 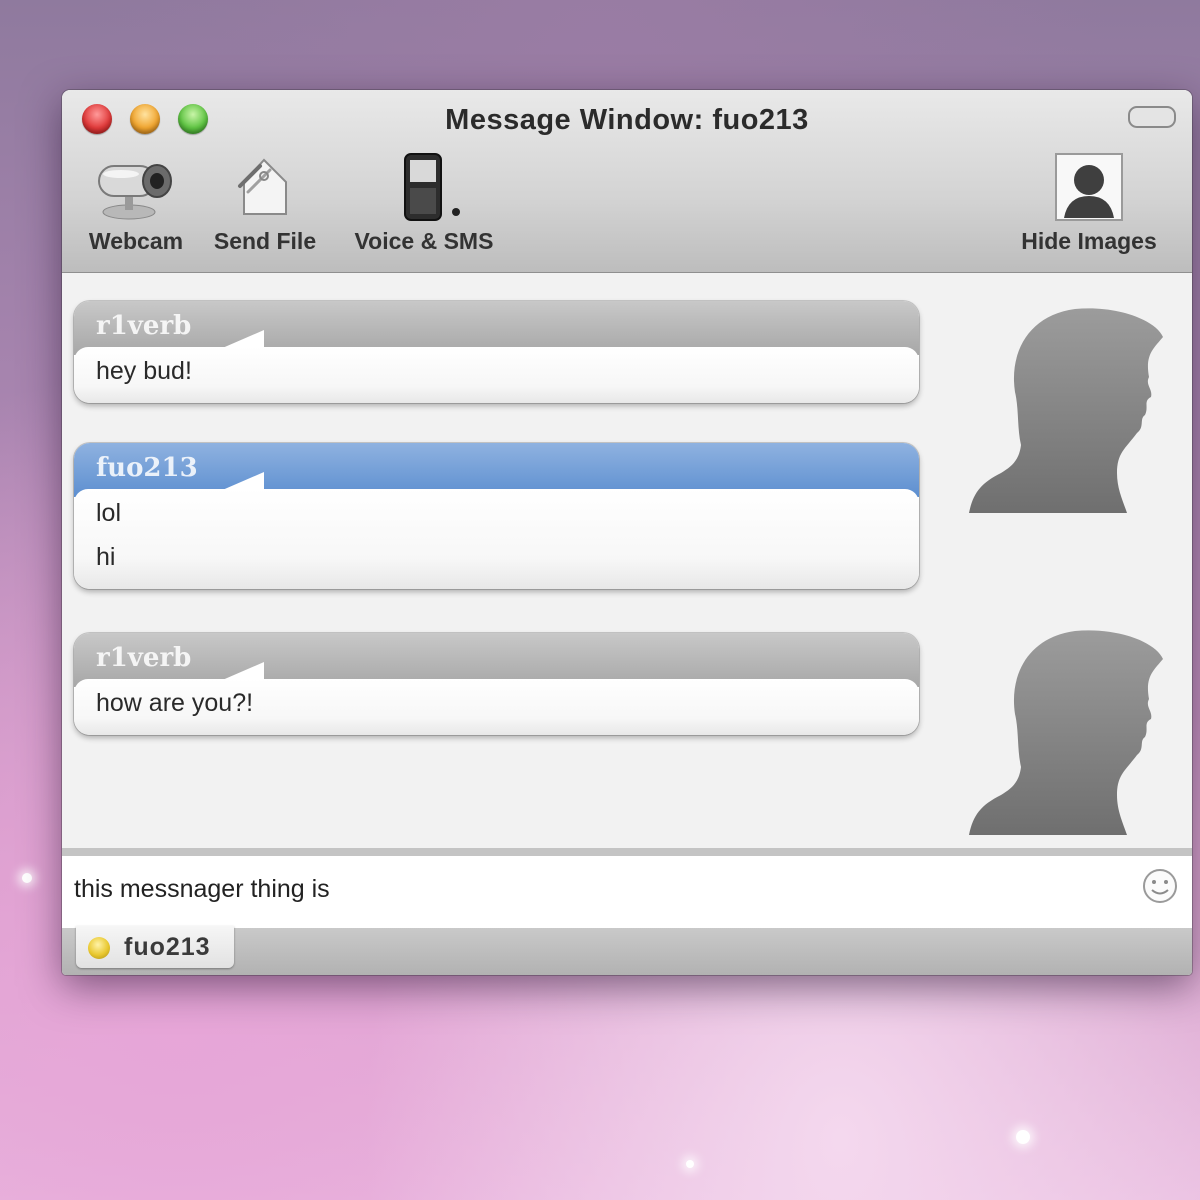 I want to click on send-file-label: Send File, so click(x=265, y=241).